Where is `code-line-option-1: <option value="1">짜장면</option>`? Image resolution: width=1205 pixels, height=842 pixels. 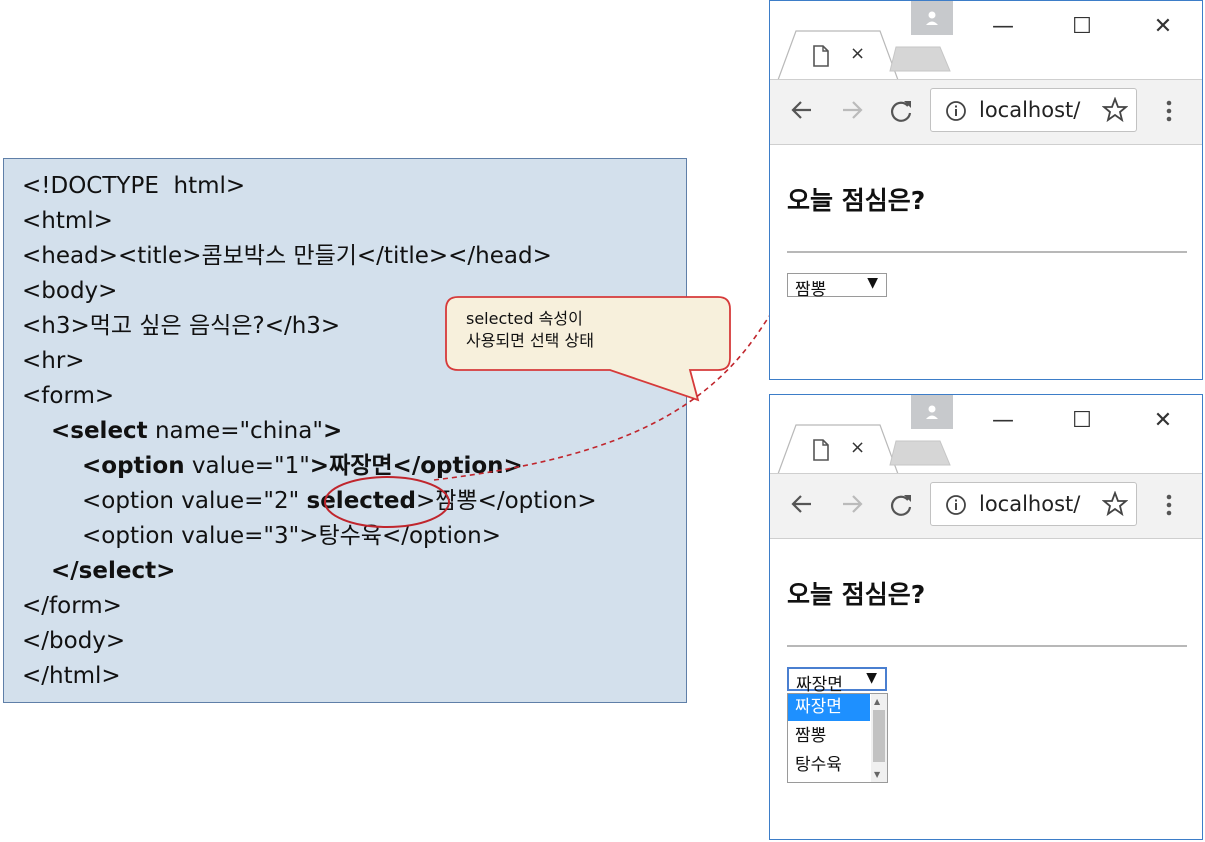 code-line-option-1: <option value="1">짜장면</option> is located at coordinates (302, 466).